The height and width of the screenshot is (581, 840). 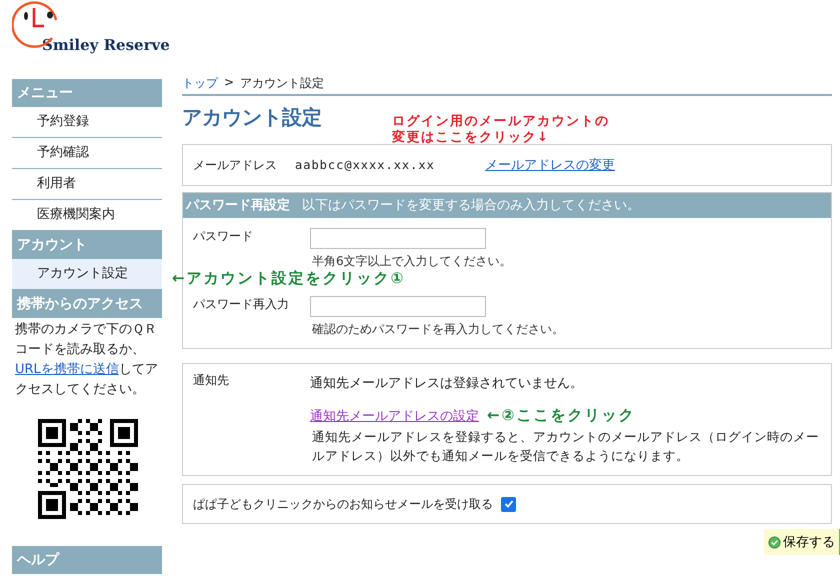 I want to click on notification-status: 通知先メールアドレスは登録されていません。, so click(x=447, y=383).